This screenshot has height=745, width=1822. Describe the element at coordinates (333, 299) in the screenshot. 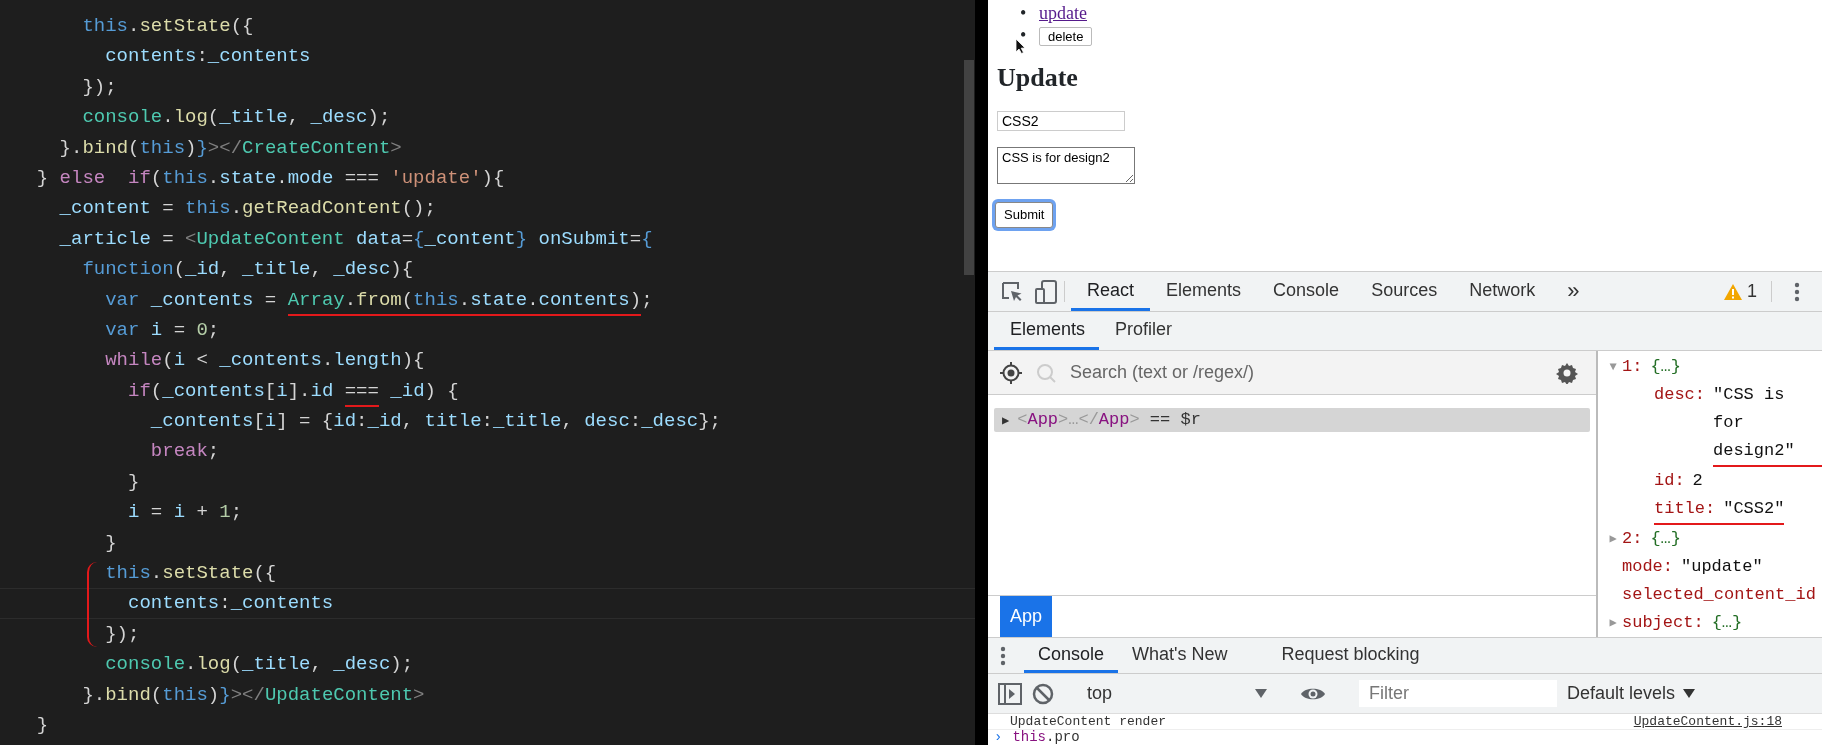

I see `code-line: var _contents = Array.from(this.state.contents);` at that location.